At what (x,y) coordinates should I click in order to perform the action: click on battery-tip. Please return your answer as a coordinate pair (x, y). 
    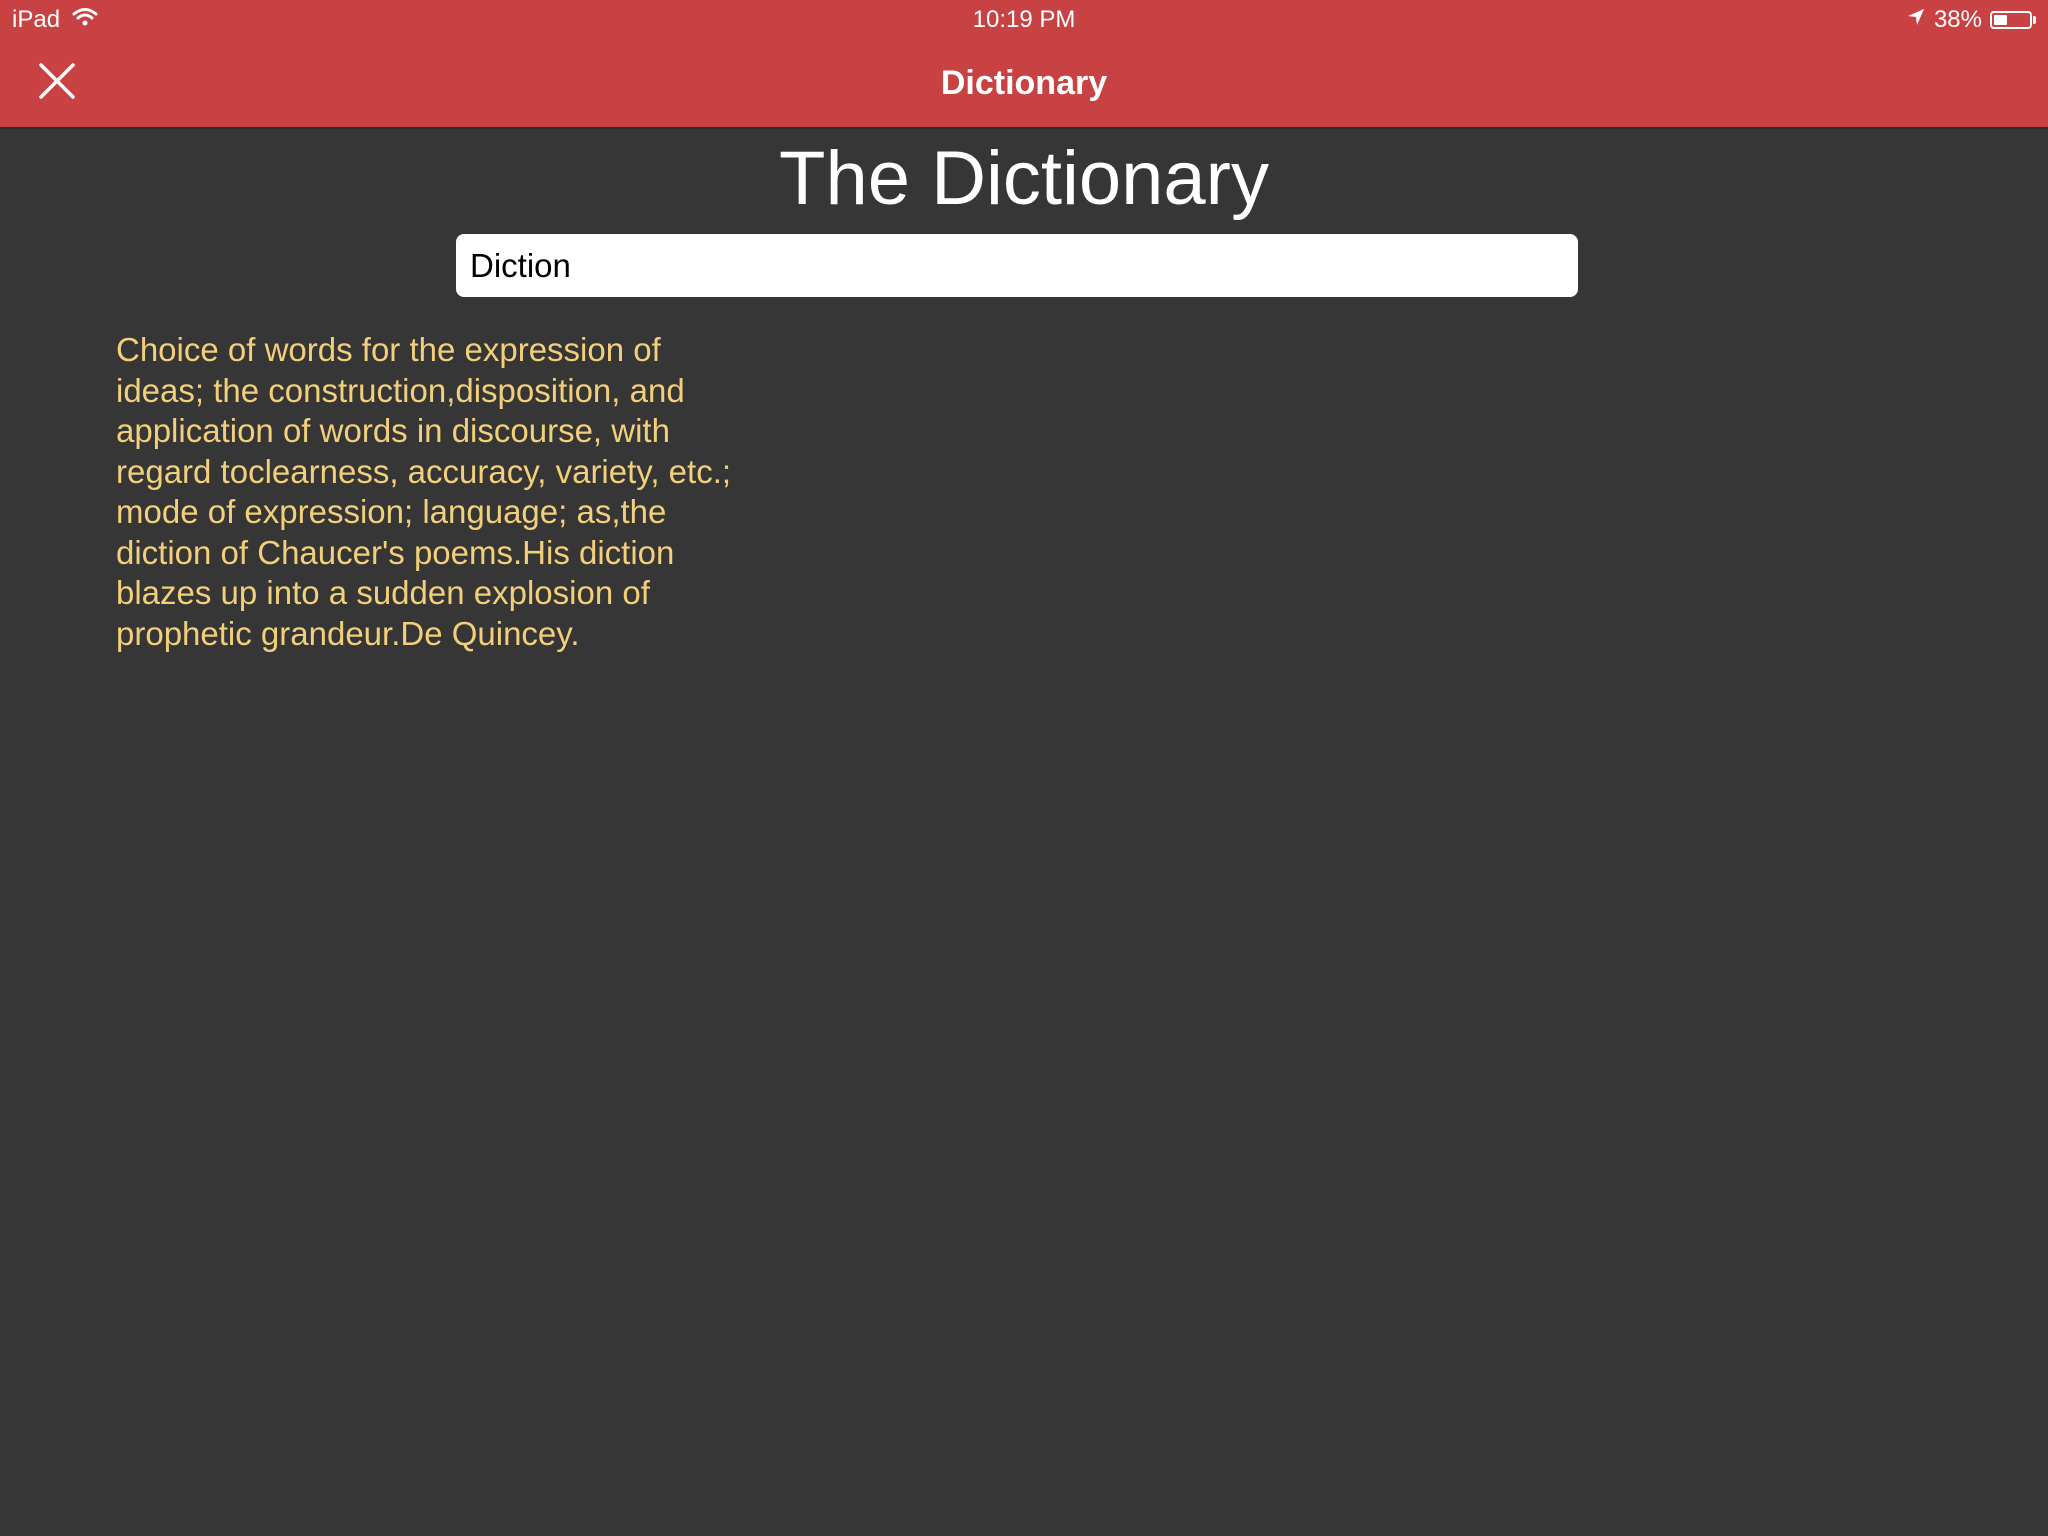
    Looking at the image, I should click on (2034, 20).